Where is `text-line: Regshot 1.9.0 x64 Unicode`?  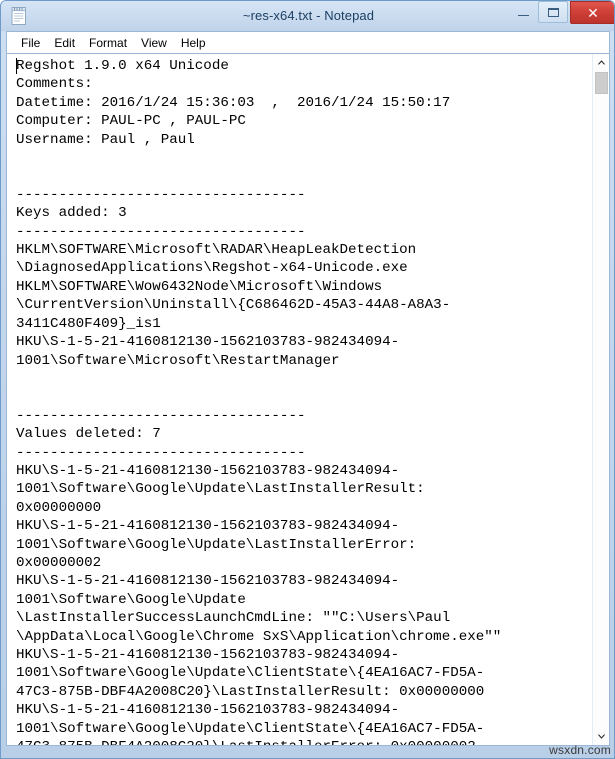
text-line: Regshot 1.9.0 x64 Unicode is located at coordinates (122, 66).